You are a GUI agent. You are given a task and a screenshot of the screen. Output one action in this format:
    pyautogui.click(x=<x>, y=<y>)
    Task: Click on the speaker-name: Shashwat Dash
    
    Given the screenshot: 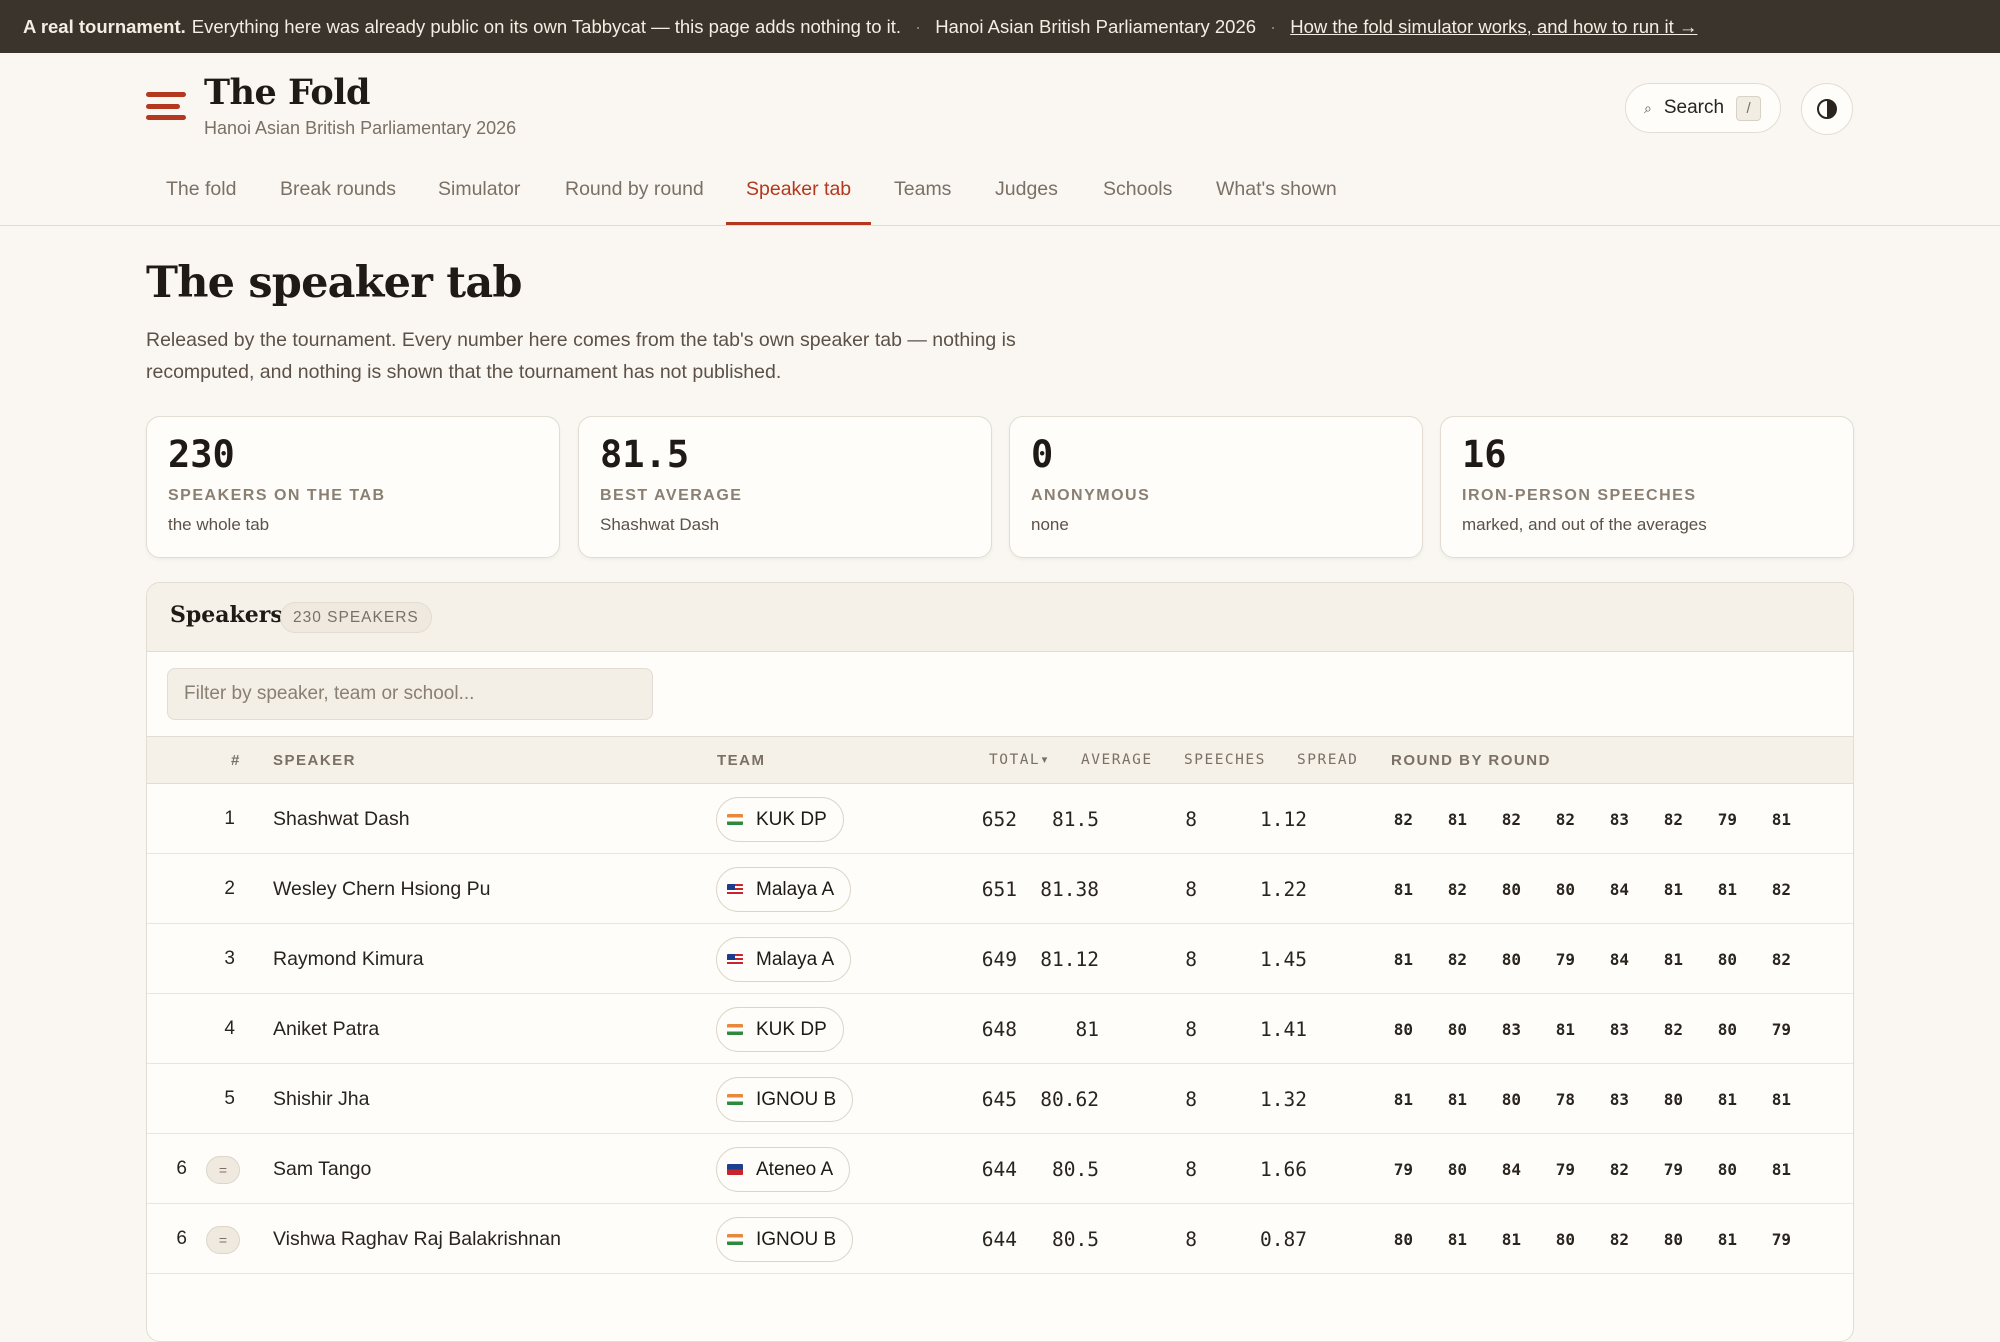 What is the action you would take?
    pyautogui.click(x=483, y=819)
    